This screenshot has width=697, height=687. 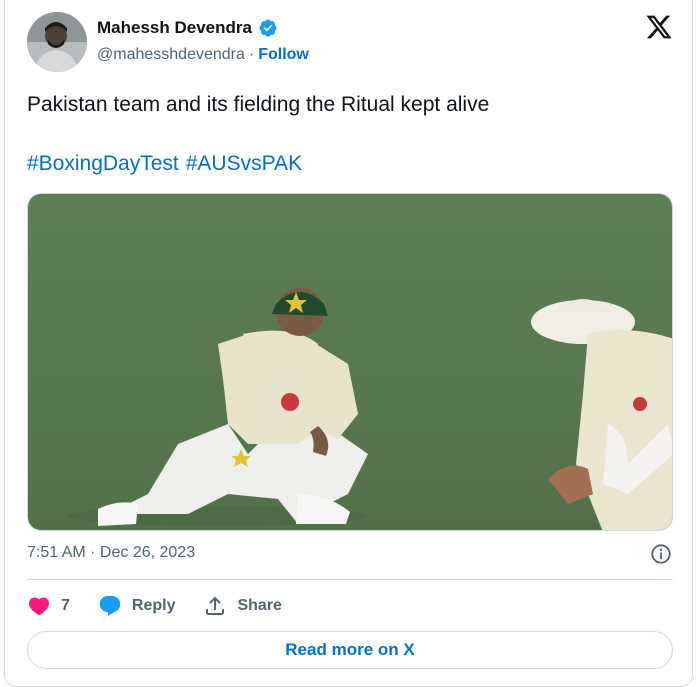 What do you see at coordinates (110, 606) in the screenshot?
I see `reply-bubble-icon` at bounding box center [110, 606].